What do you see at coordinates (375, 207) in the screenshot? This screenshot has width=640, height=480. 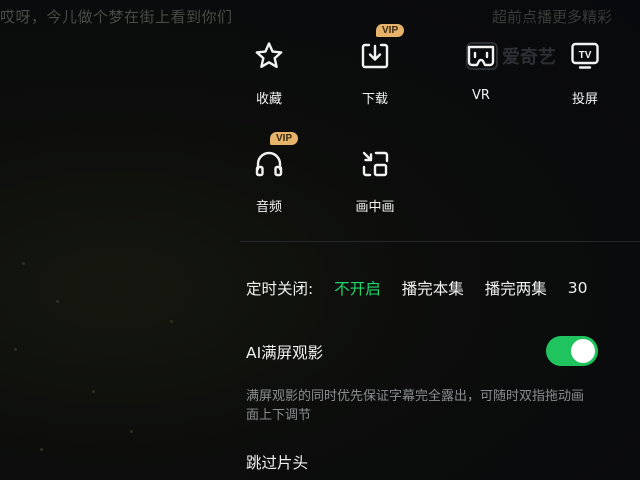 I see `menu-item-label: 画中画` at bounding box center [375, 207].